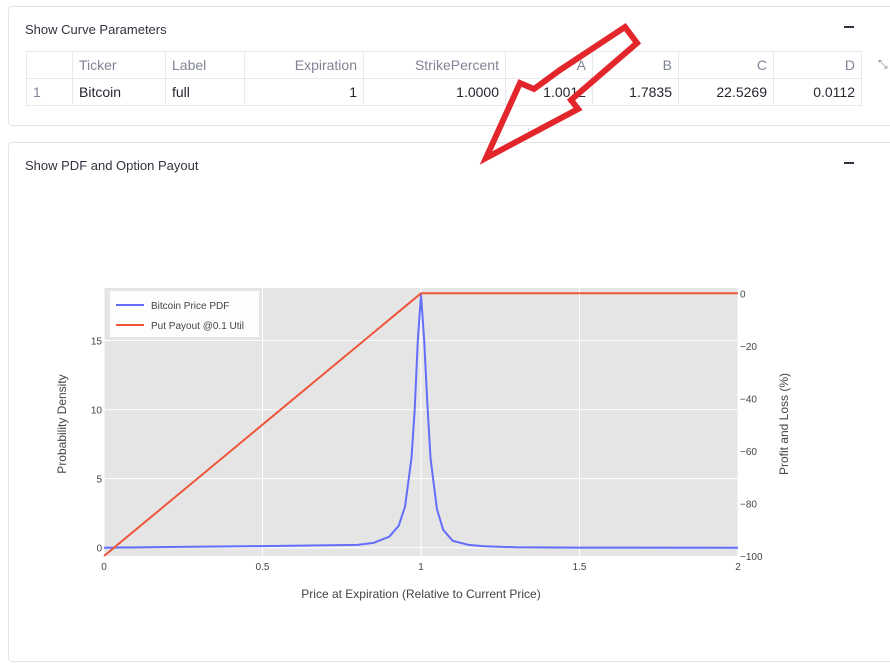 This screenshot has height=670, width=890. Describe the element at coordinates (748, 399) in the screenshot. I see `y2-tick-label: −40` at that location.